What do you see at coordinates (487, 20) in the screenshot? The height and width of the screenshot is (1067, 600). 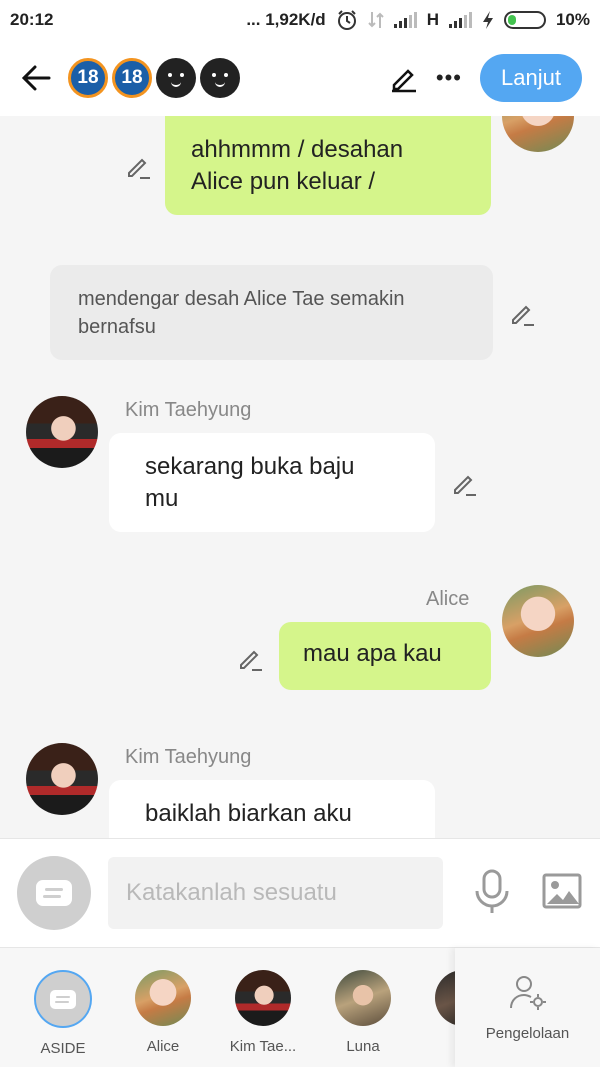 I see `charging-icon` at bounding box center [487, 20].